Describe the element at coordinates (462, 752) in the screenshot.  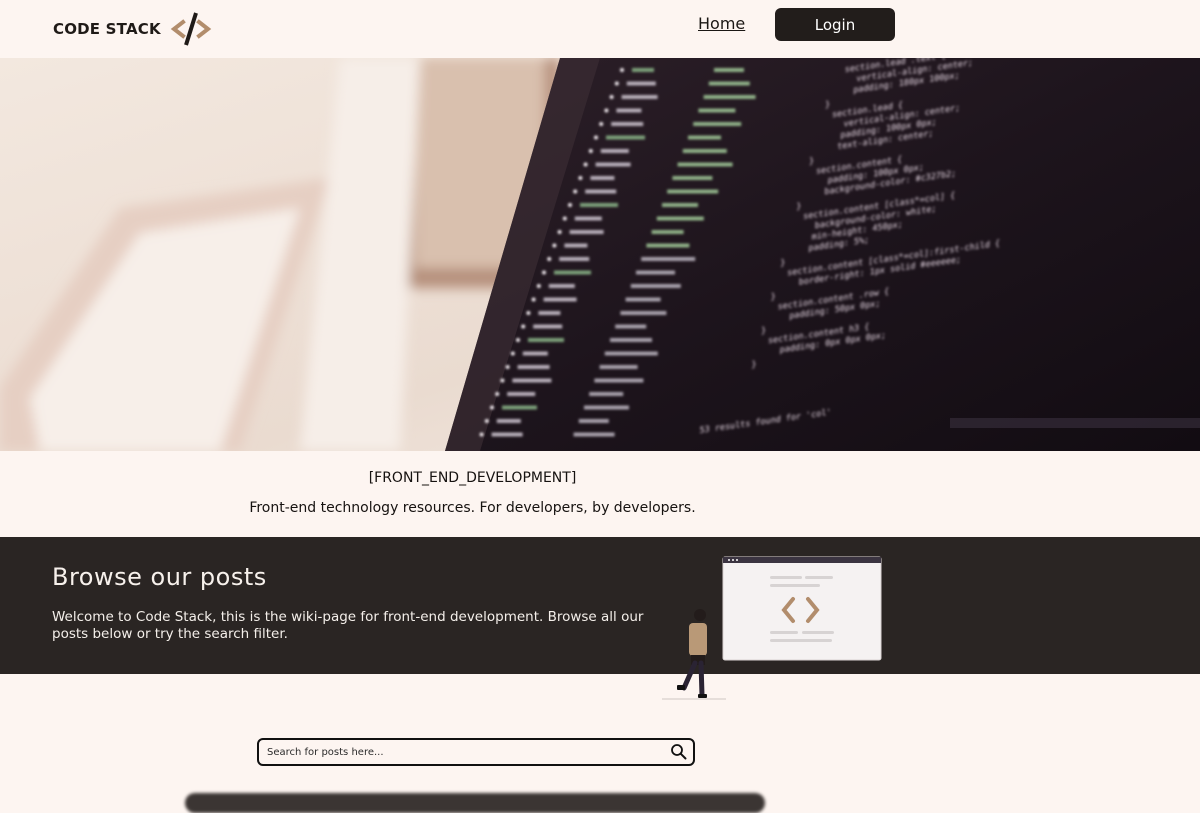
I see `search-input` at that location.